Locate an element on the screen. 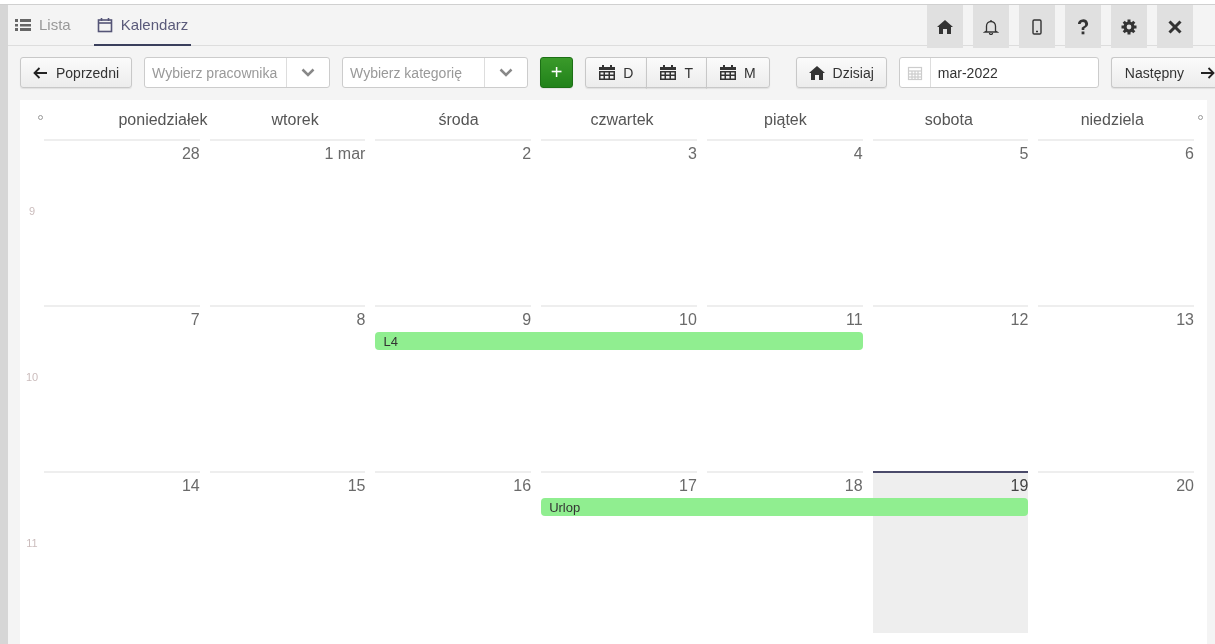 The height and width of the screenshot is (644, 1215). previous-button: Poprzedni is located at coordinates (76, 72).